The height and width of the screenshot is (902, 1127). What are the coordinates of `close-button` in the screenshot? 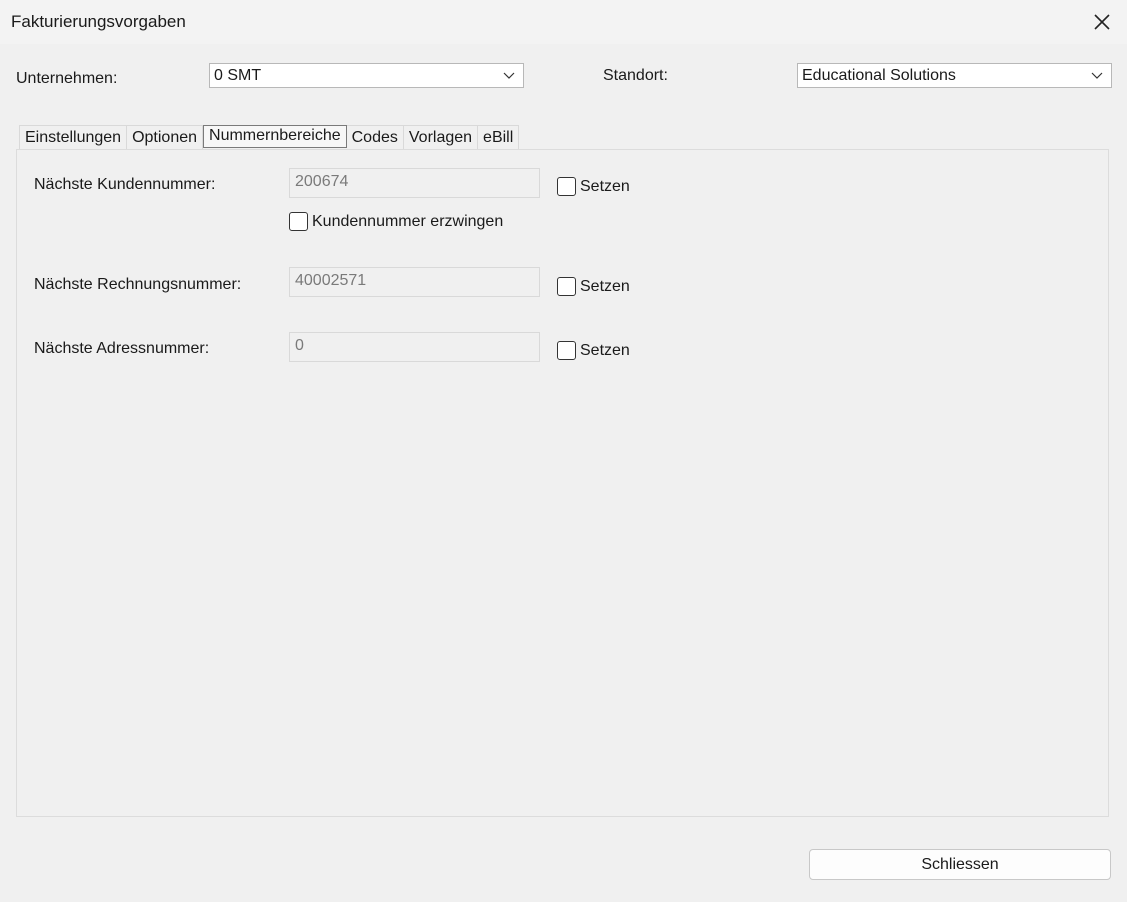 It's located at (1102, 22).